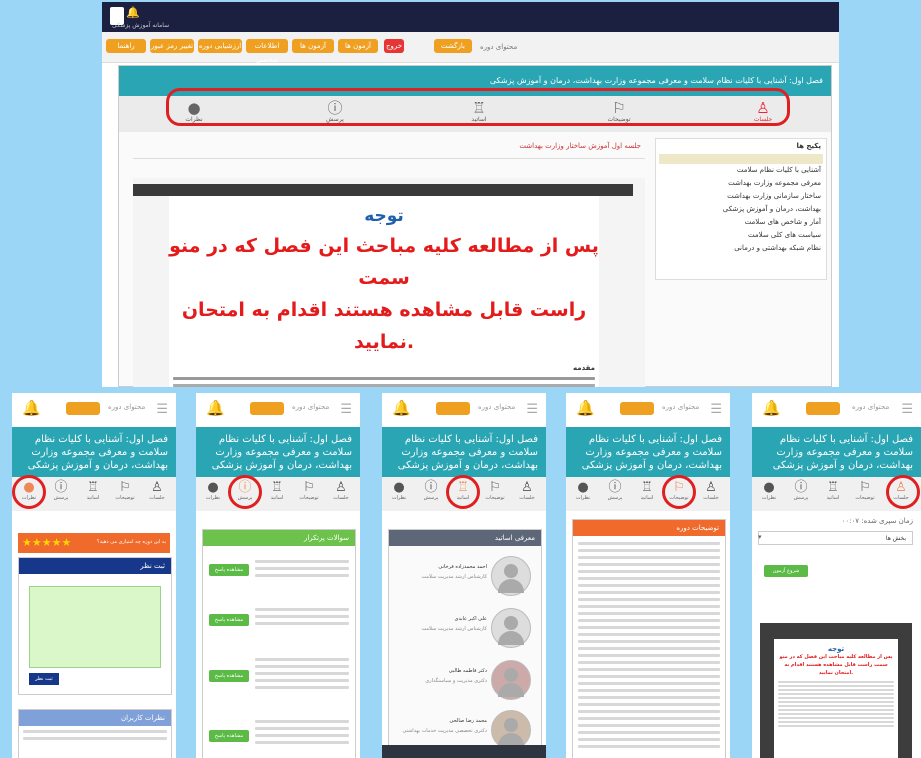 The image size is (921, 758). What do you see at coordinates (470, 17) in the screenshot?
I see `desktop-header: 🔔 سامانه آموزش پزشکی` at bounding box center [470, 17].